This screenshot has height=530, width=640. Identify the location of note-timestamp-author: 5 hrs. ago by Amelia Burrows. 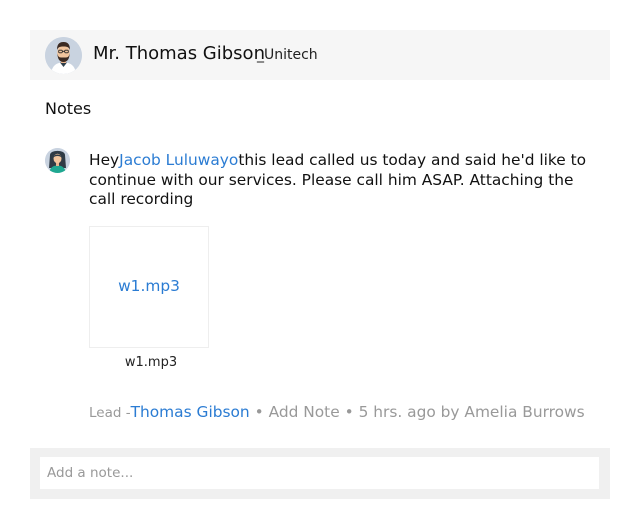
(471, 412).